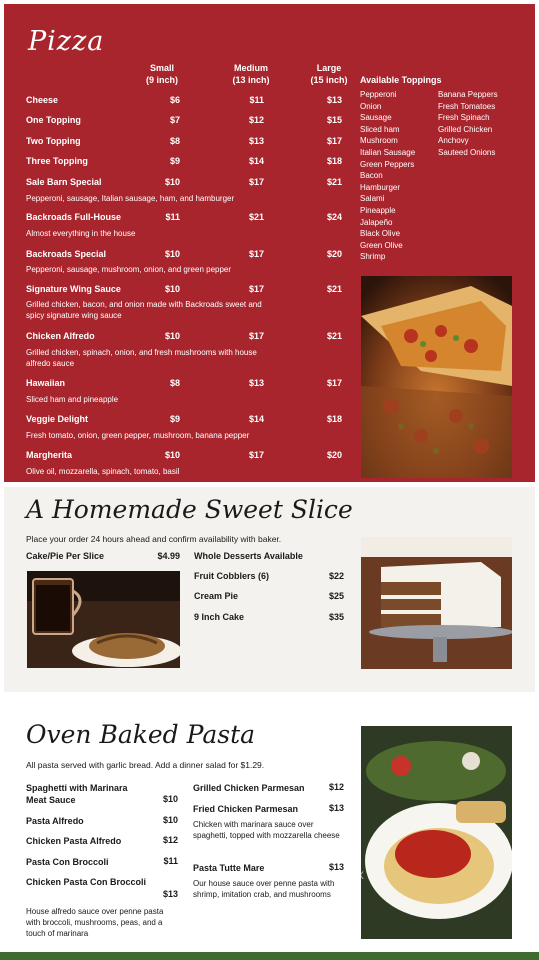  Describe the element at coordinates (174, 120) in the screenshot. I see `pizza-price-small: $7` at that location.